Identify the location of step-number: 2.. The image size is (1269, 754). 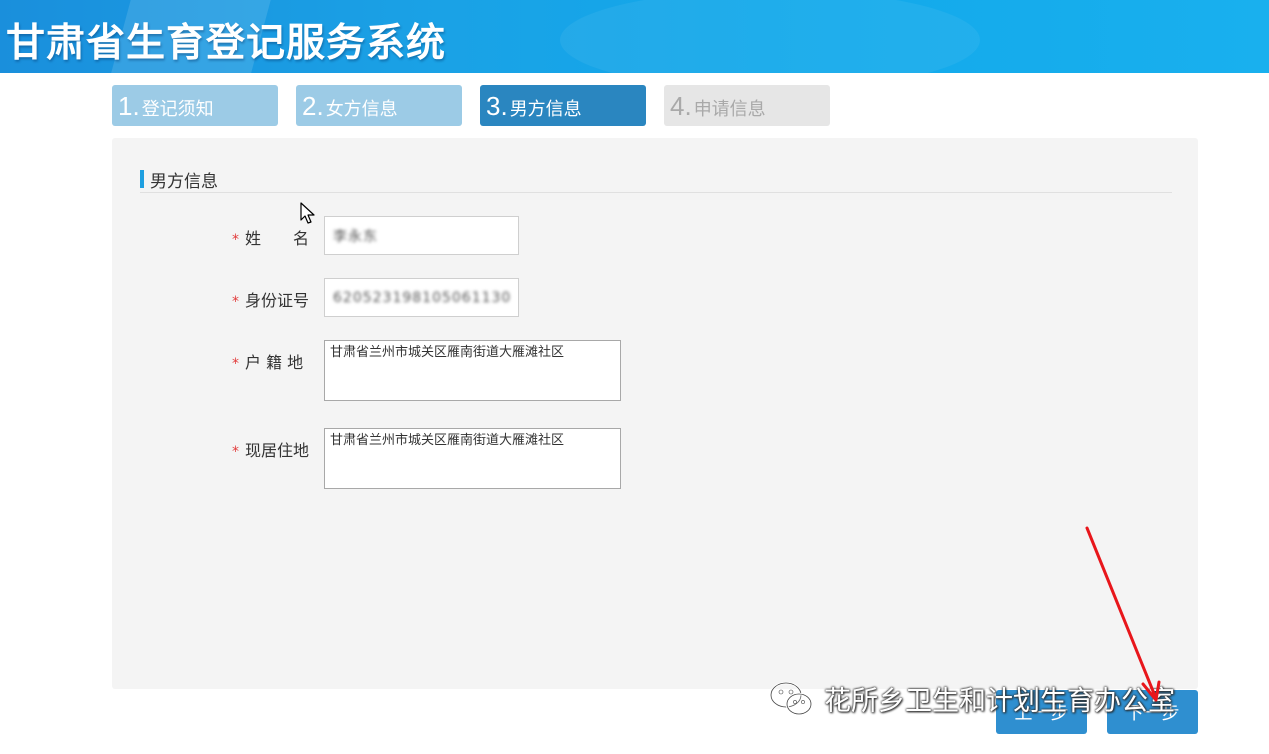
(313, 105).